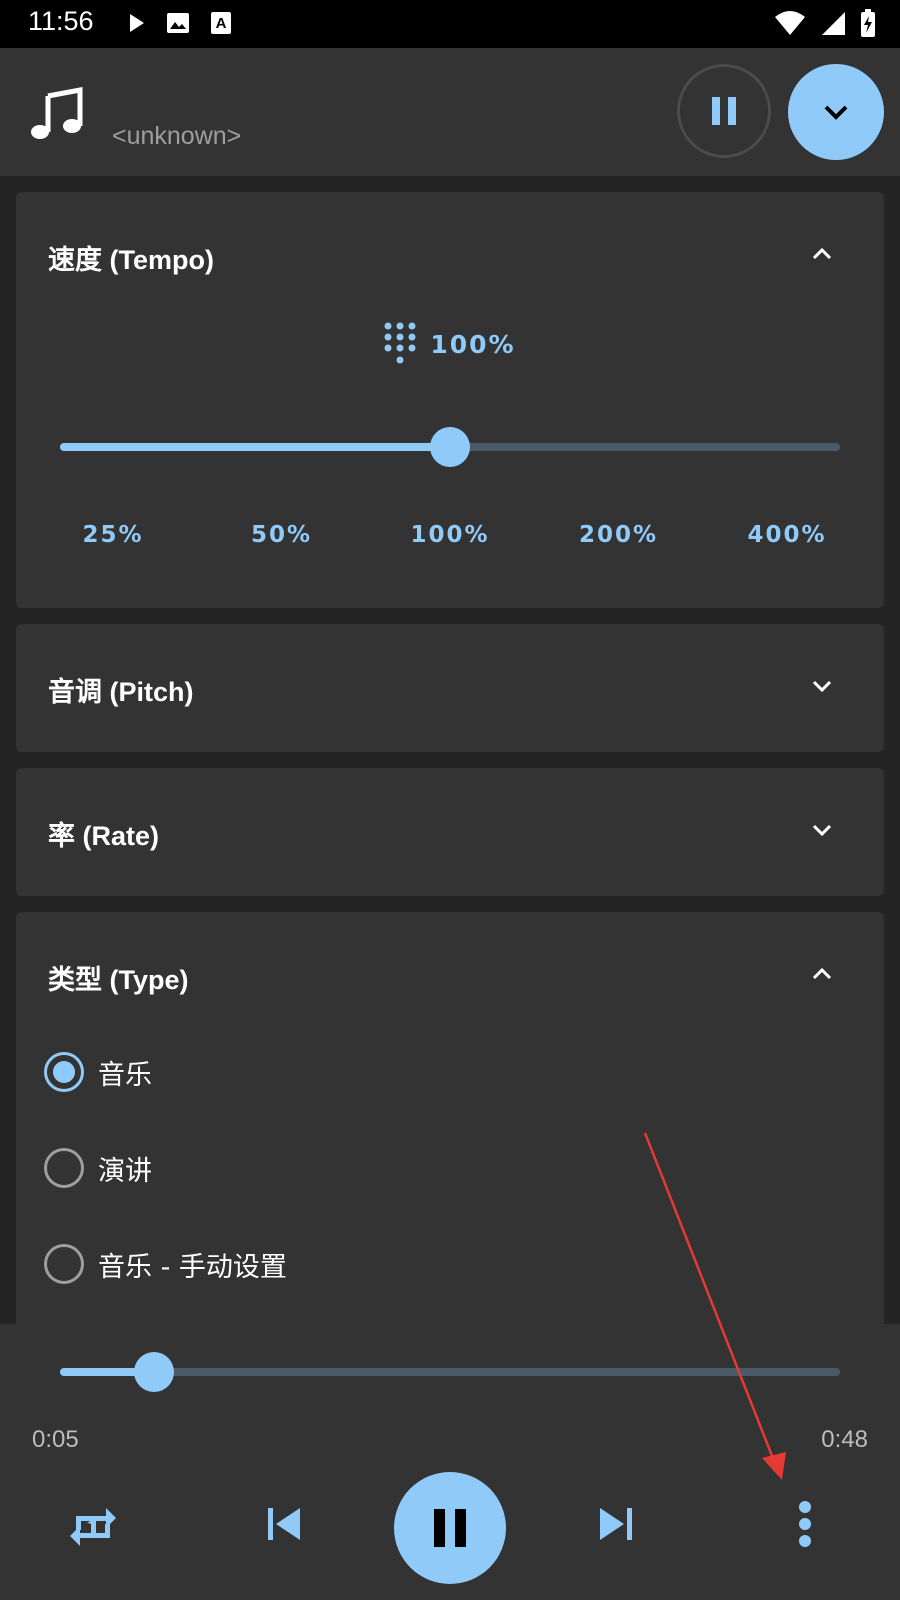 This screenshot has width=900, height=1600. Describe the element at coordinates (113, 535) in the screenshot. I see `tempo-tick-25: 25%` at that location.